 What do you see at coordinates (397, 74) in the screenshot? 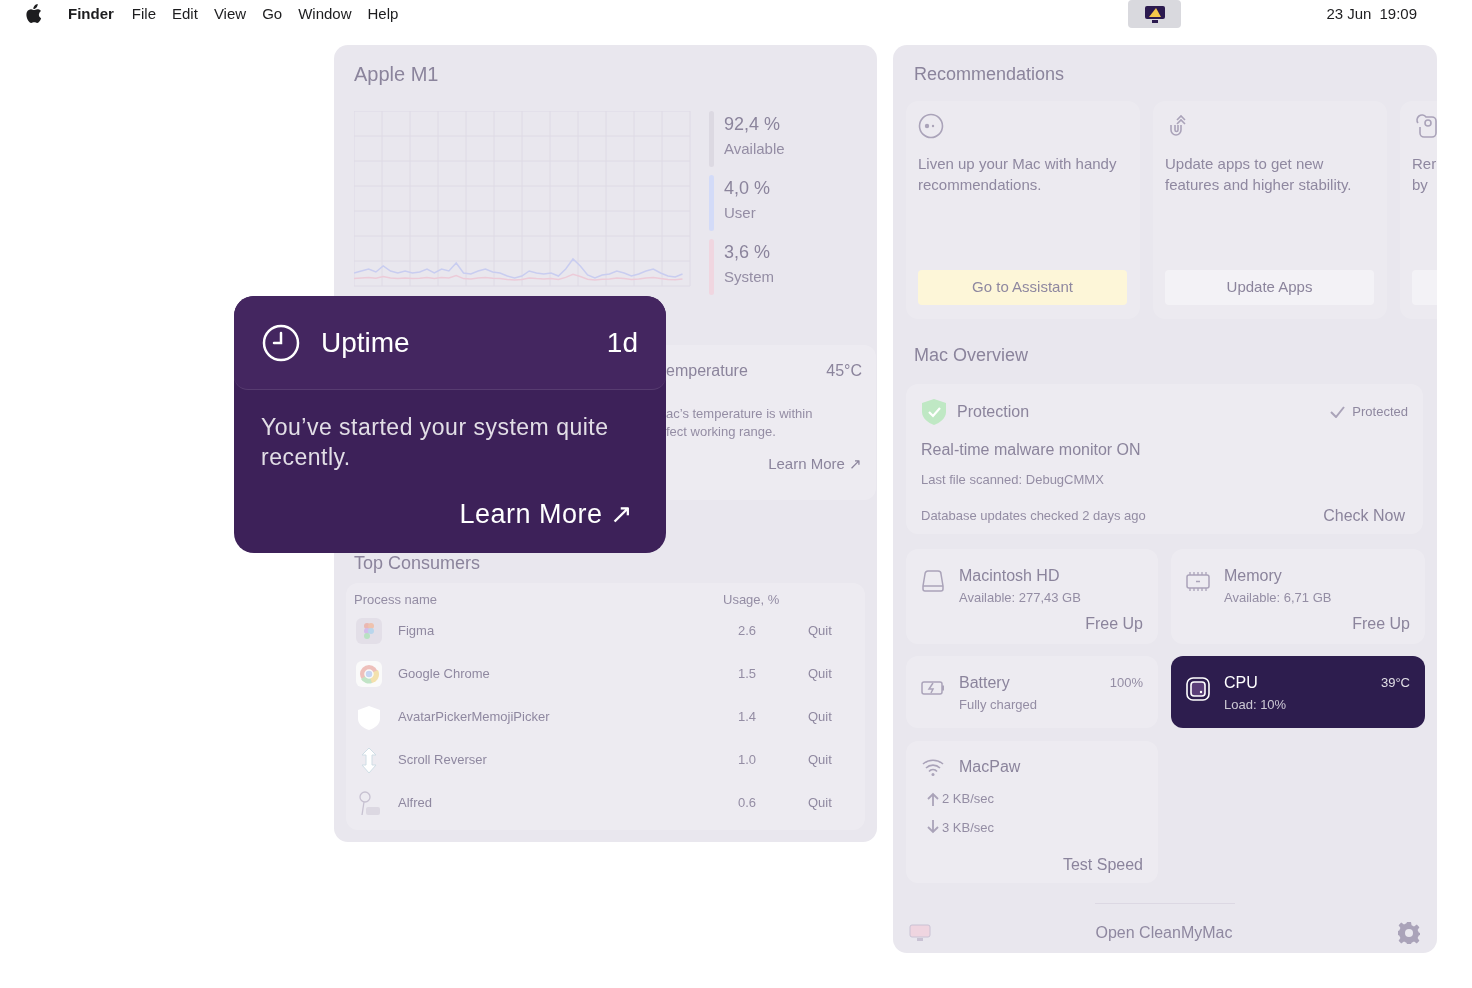
I see `panel-title: Apple M1` at bounding box center [397, 74].